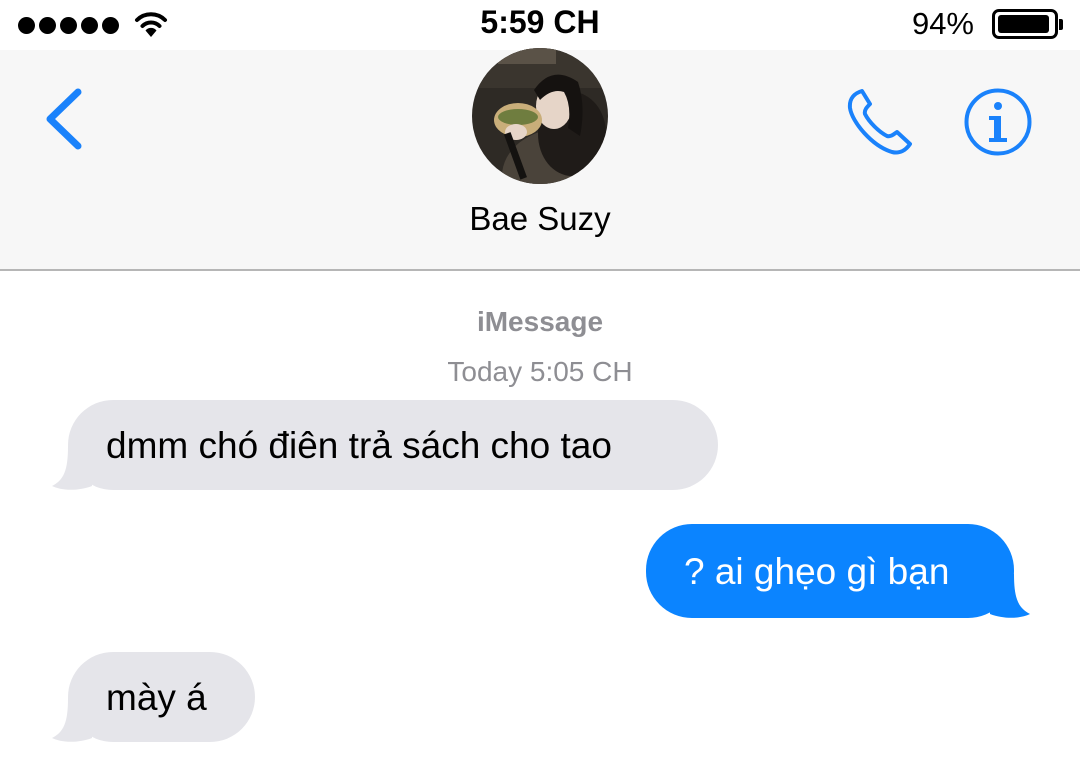 This screenshot has width=1080, height=768. I want to click on status-bar: 5:59 CH 94%, so click(540, 25).